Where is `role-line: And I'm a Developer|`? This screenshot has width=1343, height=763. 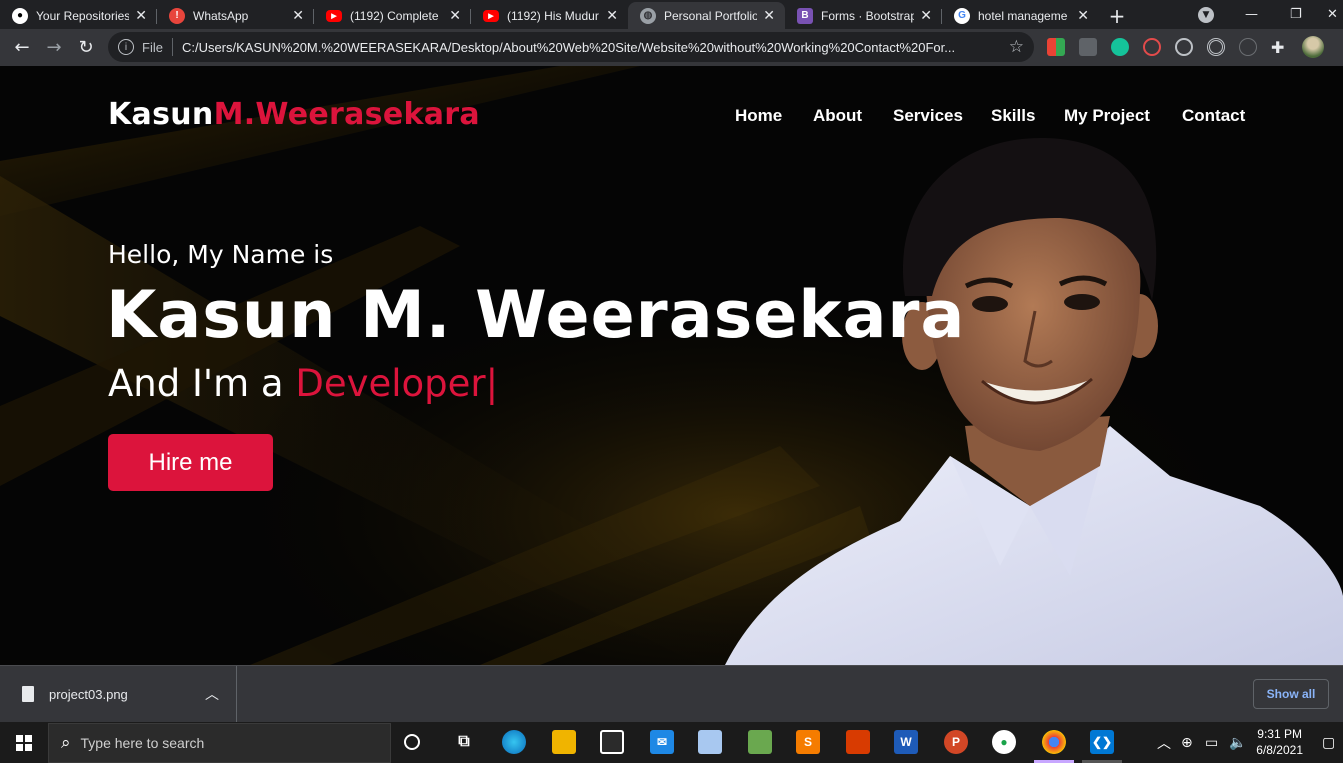 role-line: And I'm a Developer| is located at coordinates (303, 383).